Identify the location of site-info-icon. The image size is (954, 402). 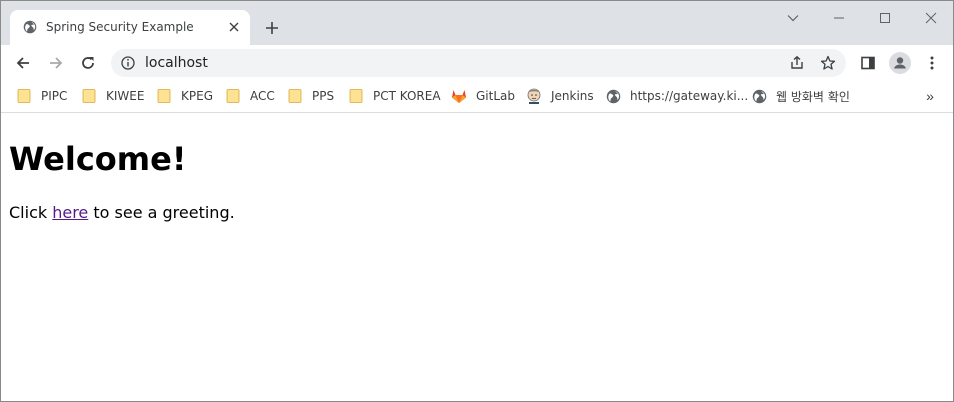
(128, 63).